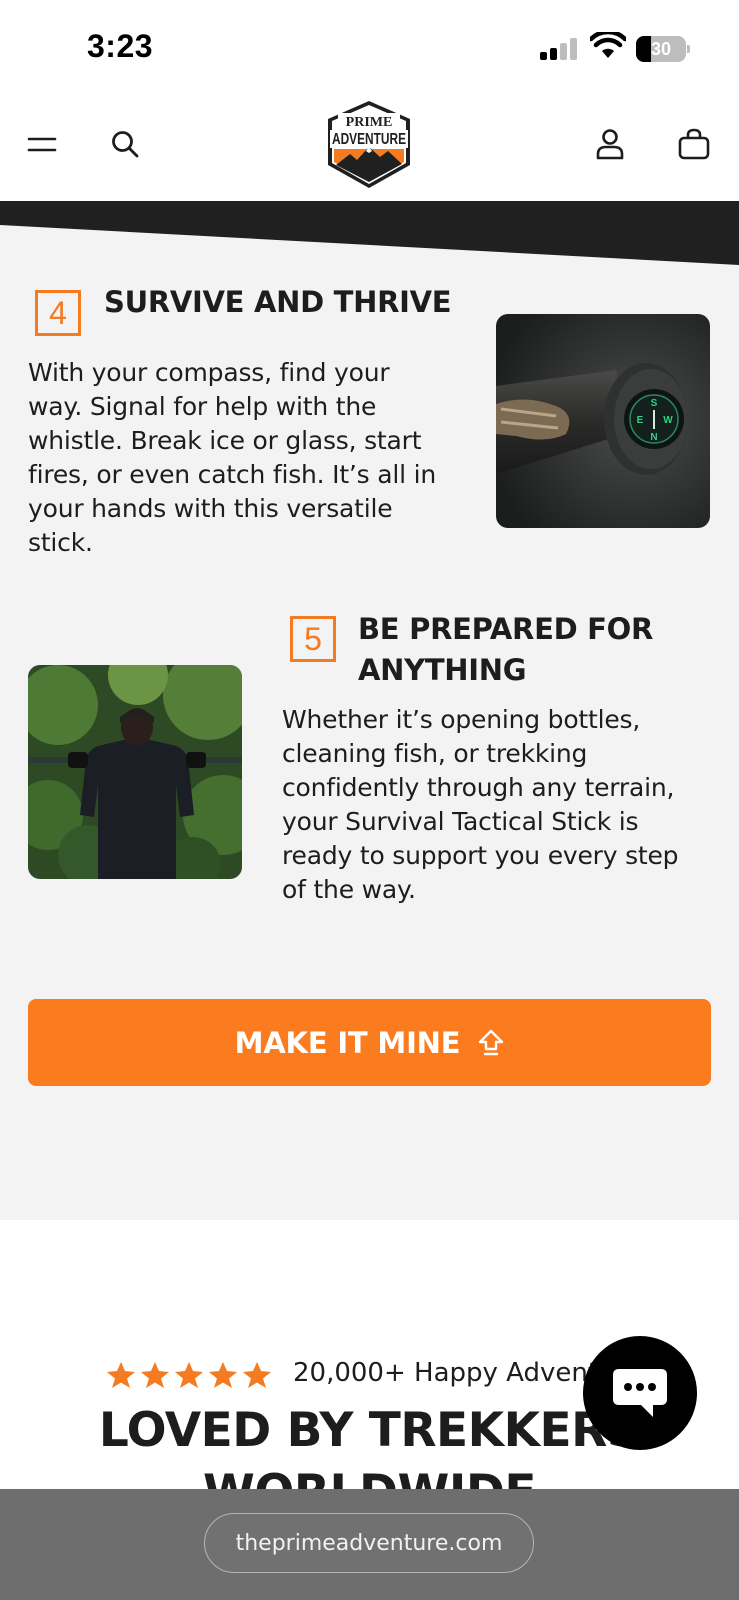 This screenshot has width=739, height=1600. Describe the element at coordinates (460, 821) in the screenshot. I see `description-line: your Survival Tactical Stick is` at that location.